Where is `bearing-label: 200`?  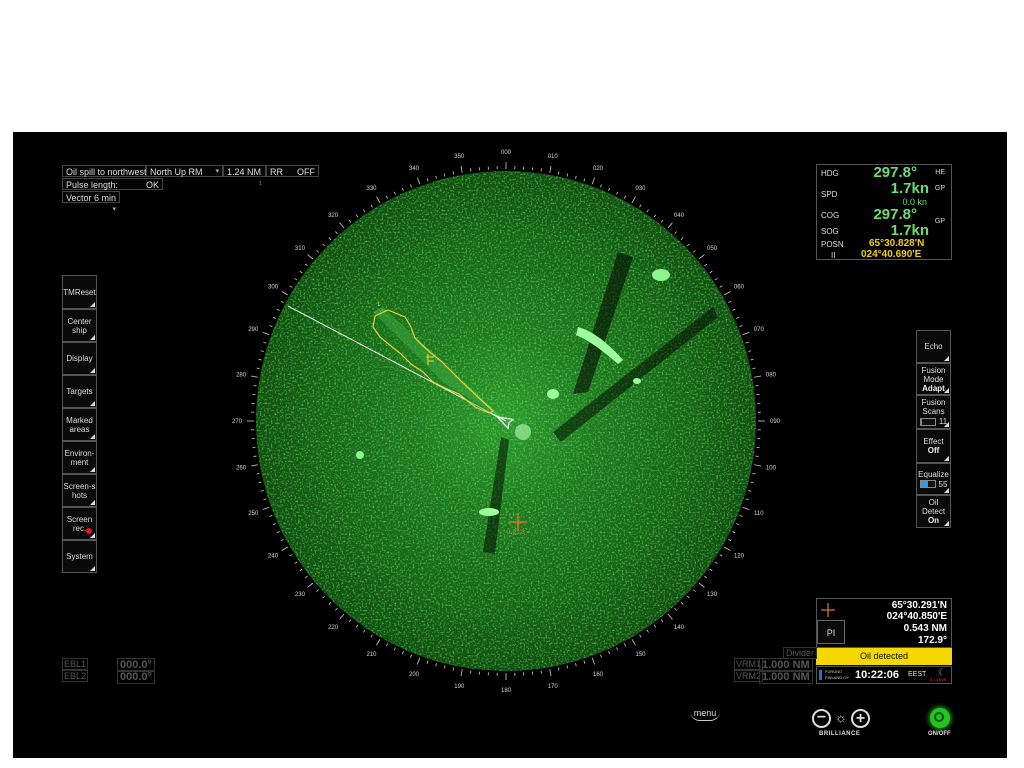 bearing-label: 200 is located at coordinates (414, 675).